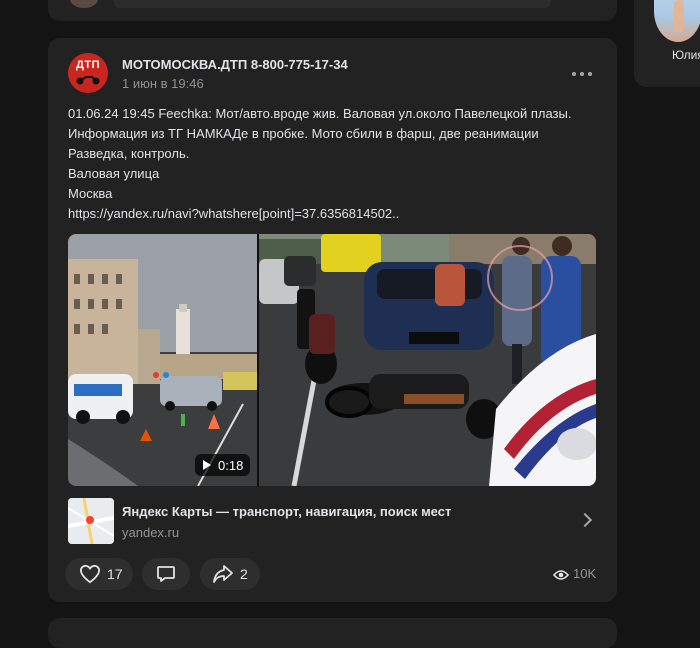  Describe the element at coordinates (90, 193) in the screenshot. I see `post-text-line: Москва` at that location.